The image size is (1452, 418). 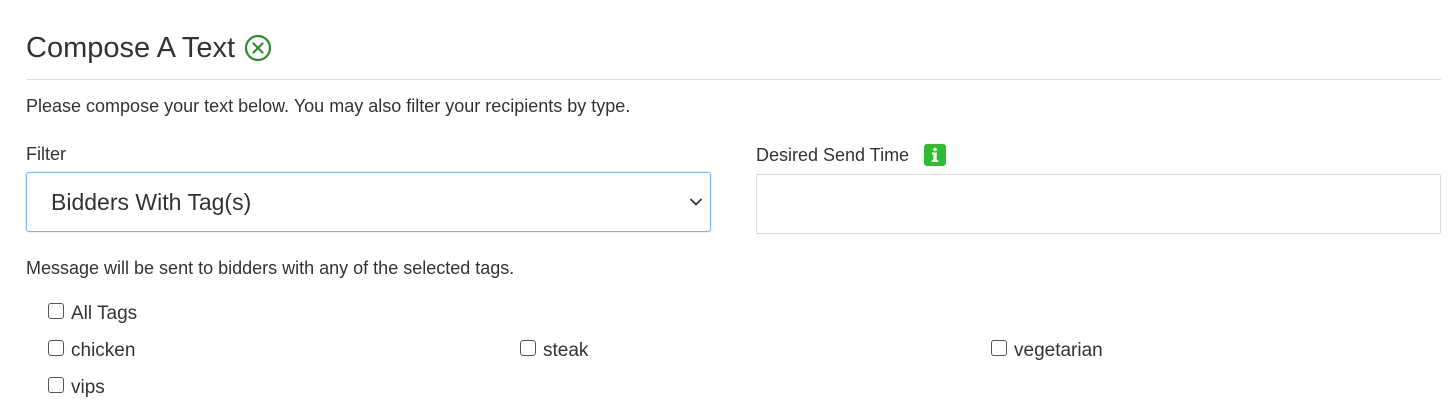 I want to click on tag-option-steak: steak, so click(x=554, y=351).